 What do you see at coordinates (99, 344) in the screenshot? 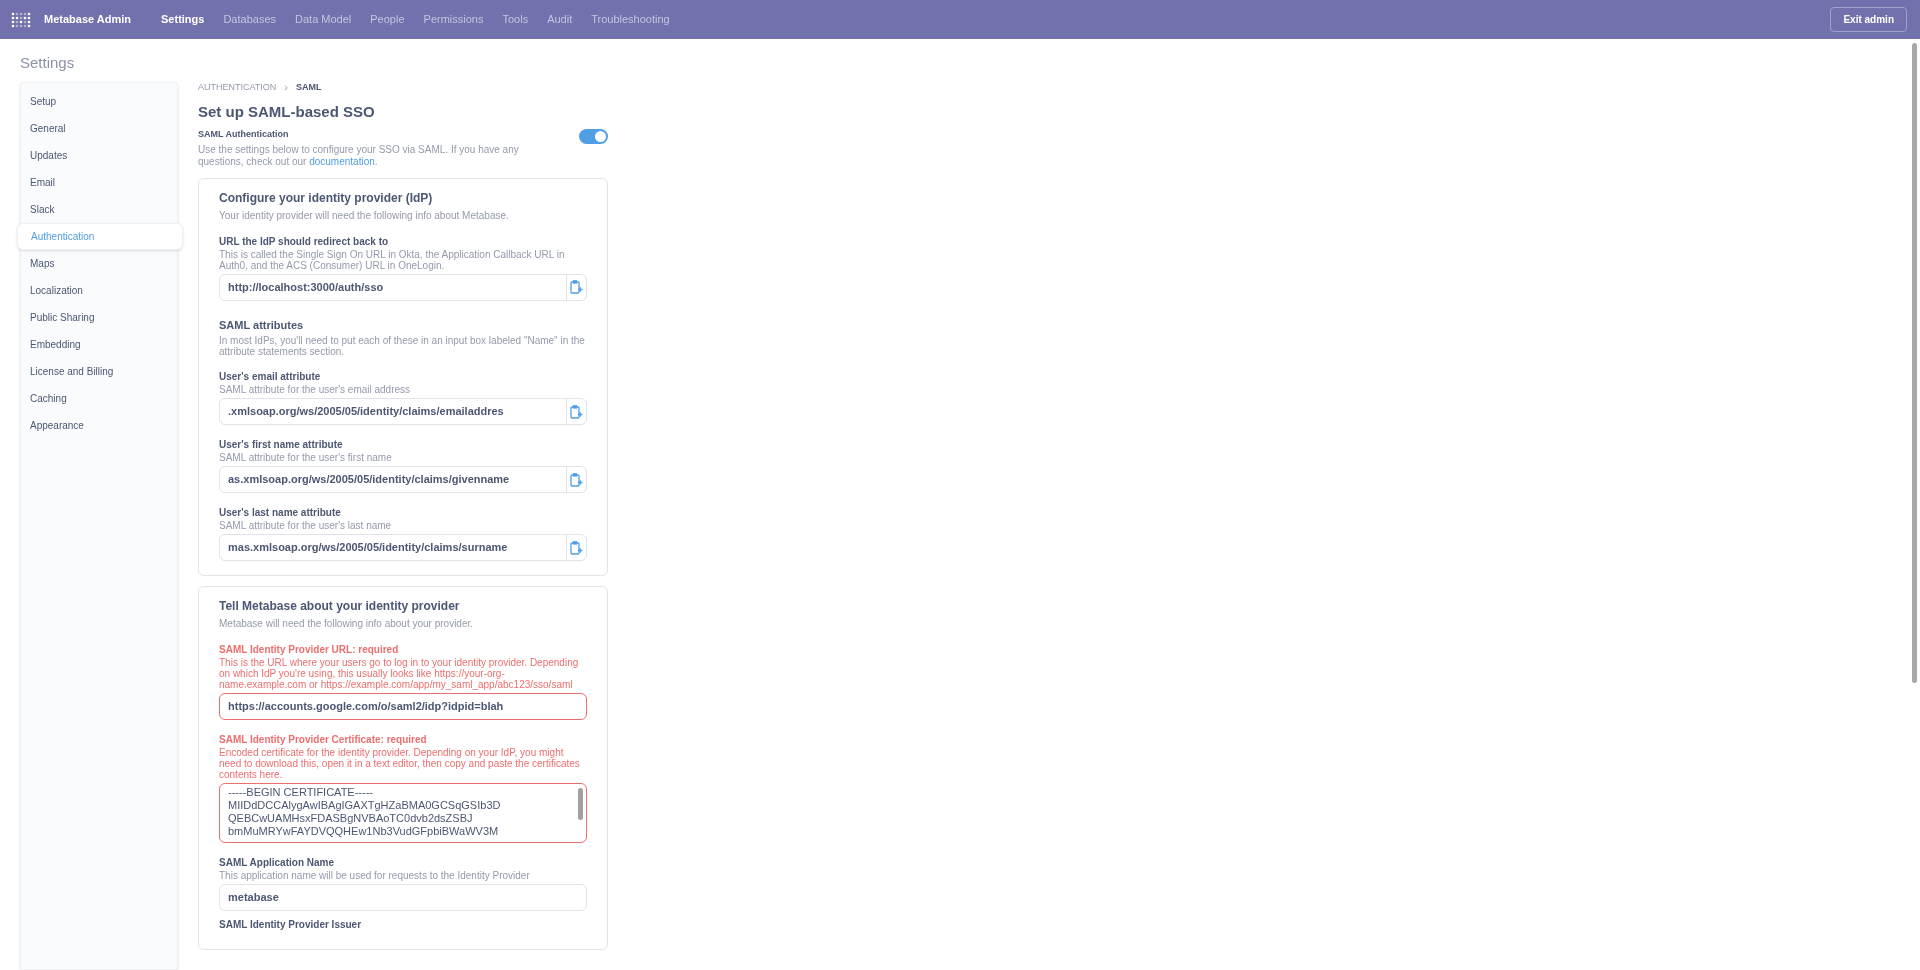
I see `sidebar-item: Embedding` at bounding box center [99, 344].